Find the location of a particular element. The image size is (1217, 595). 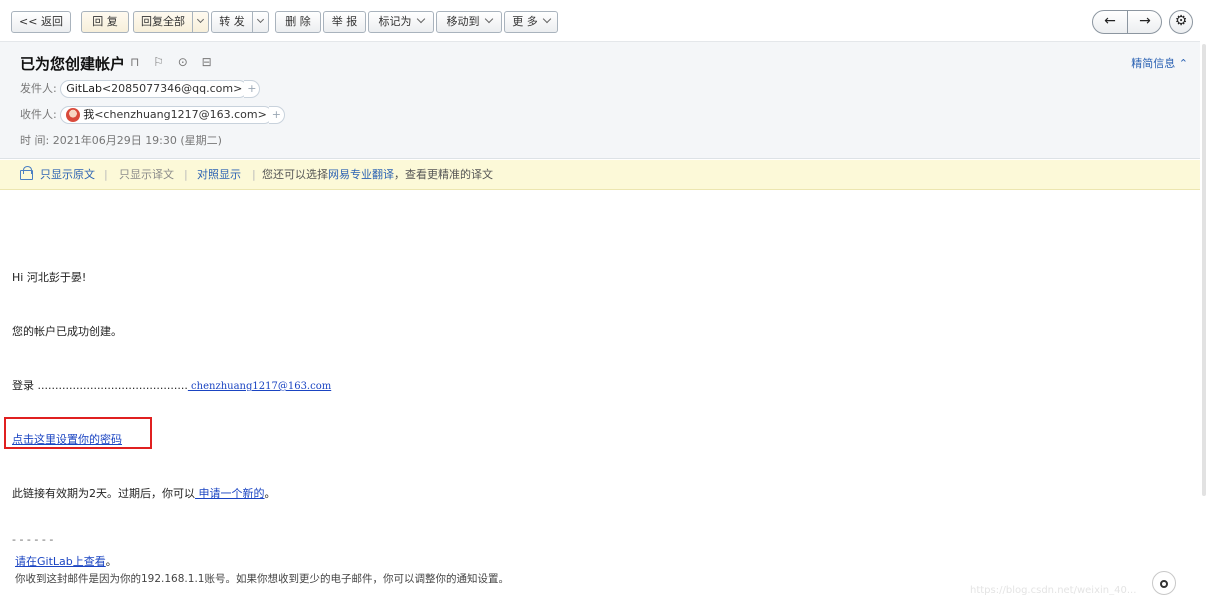

subject-action-icons: ⊓ ⚐ ⊙ ⊟ is located at coordinates (173, 62).